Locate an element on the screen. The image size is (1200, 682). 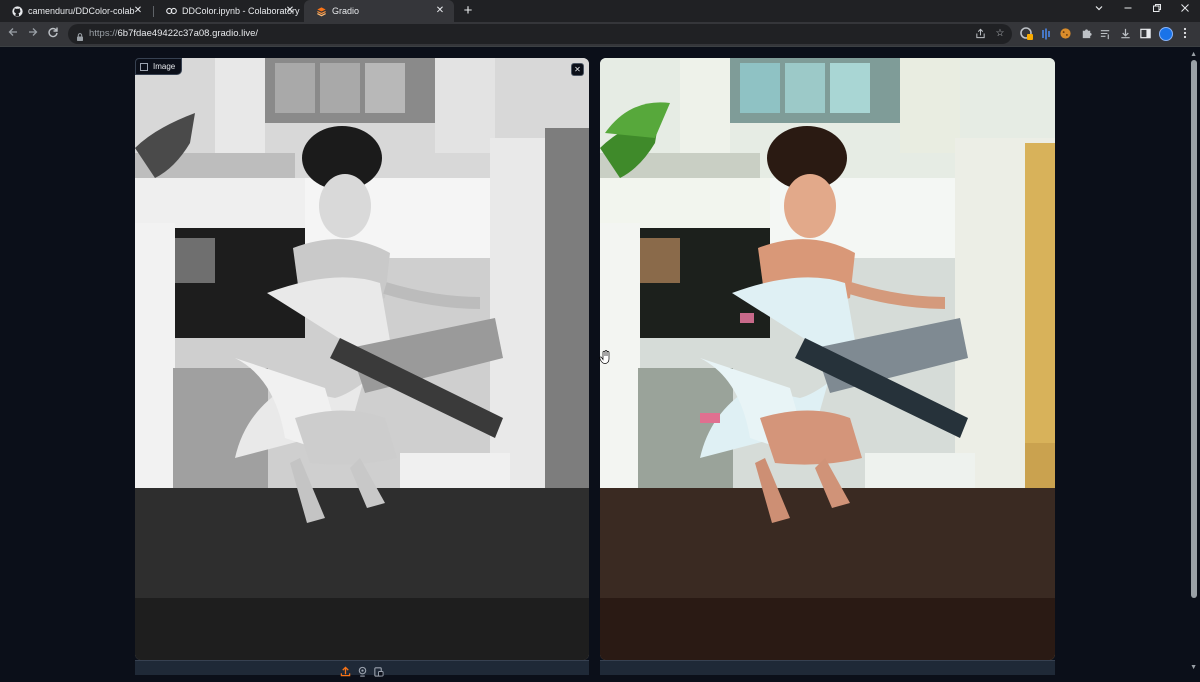
tab-search-icon is located at coordinates (1099, 11).